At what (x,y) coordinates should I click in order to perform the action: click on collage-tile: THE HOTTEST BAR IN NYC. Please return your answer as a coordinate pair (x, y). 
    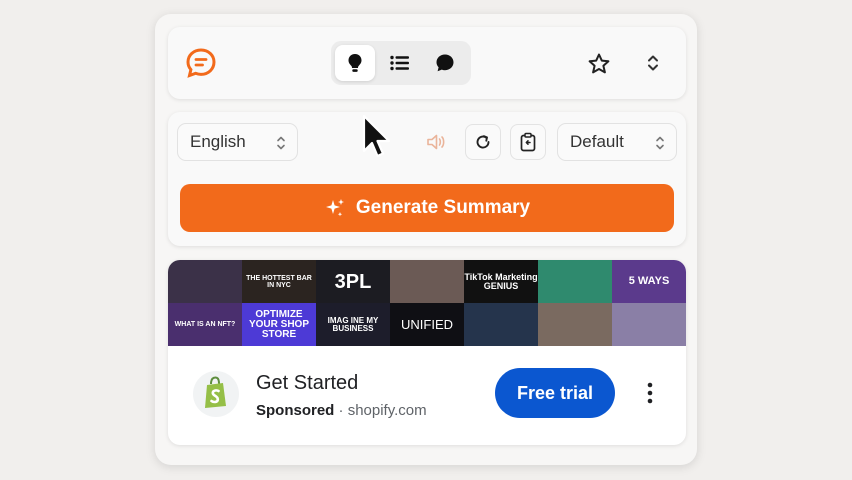
    Looking at the image, I should click on (279, 281).